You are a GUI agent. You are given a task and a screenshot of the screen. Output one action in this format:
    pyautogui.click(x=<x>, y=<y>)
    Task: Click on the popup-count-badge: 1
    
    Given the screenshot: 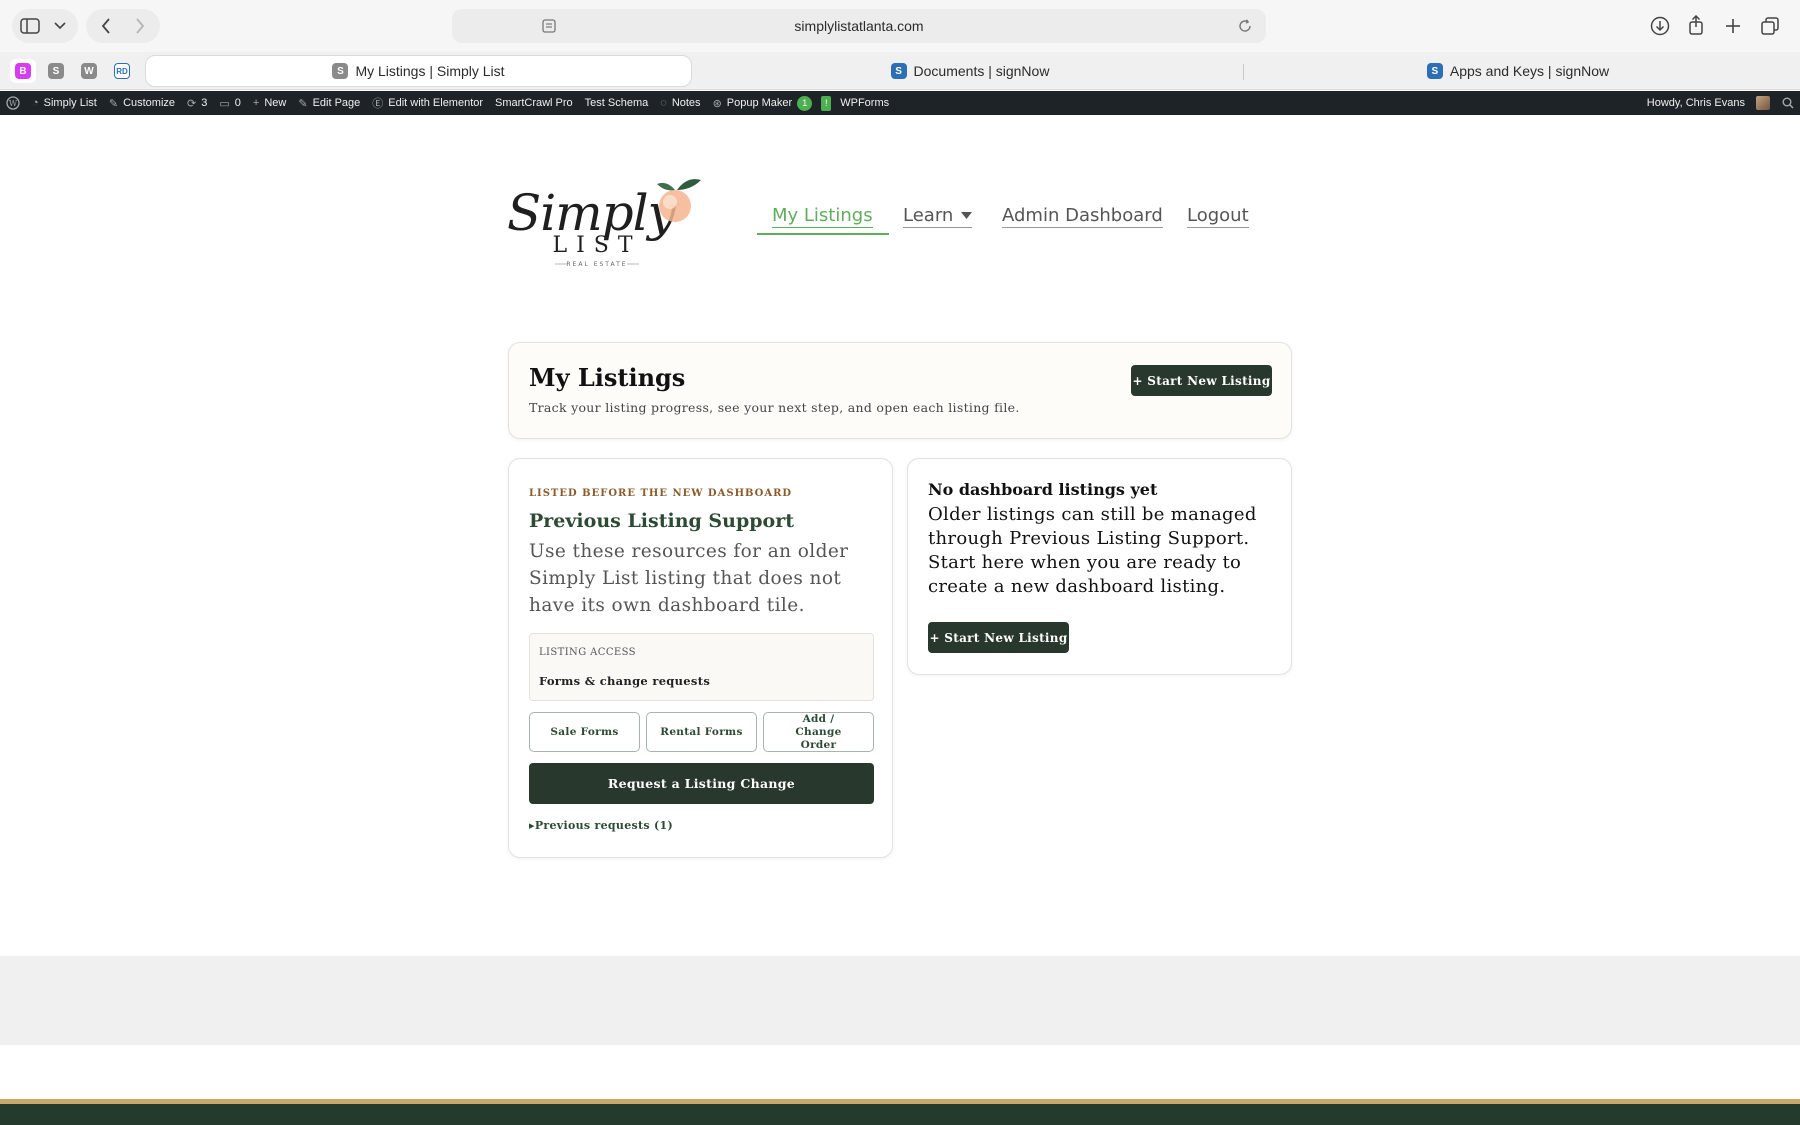 What is the action you would take?
    pyautogui.click(x=805, y=103)
    